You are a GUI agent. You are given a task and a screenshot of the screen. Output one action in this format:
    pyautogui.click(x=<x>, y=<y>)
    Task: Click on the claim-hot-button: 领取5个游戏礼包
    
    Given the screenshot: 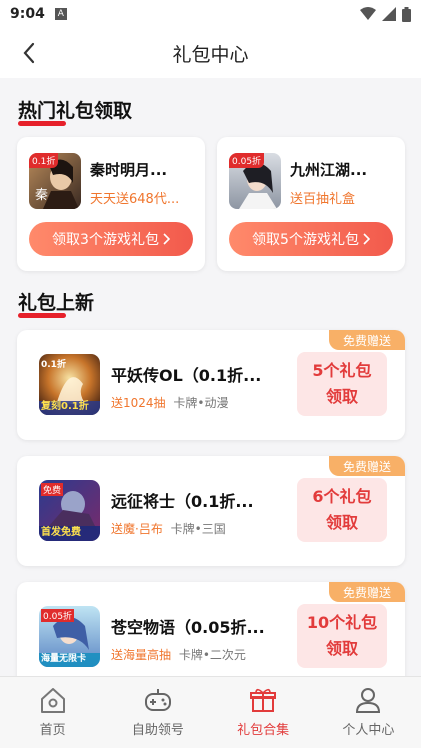 What is the action you would take?
    pyautogui.click(x=311, y=239)
    